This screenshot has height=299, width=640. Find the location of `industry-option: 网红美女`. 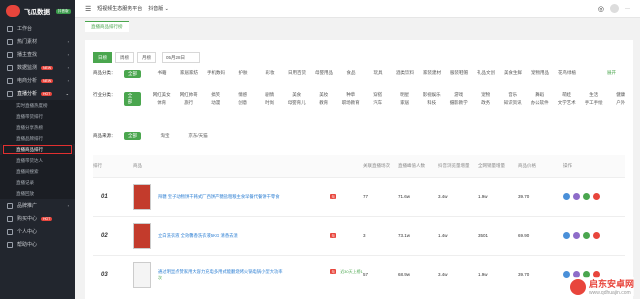

industry-option: 网红美女 is located at coordinates (162, 95).